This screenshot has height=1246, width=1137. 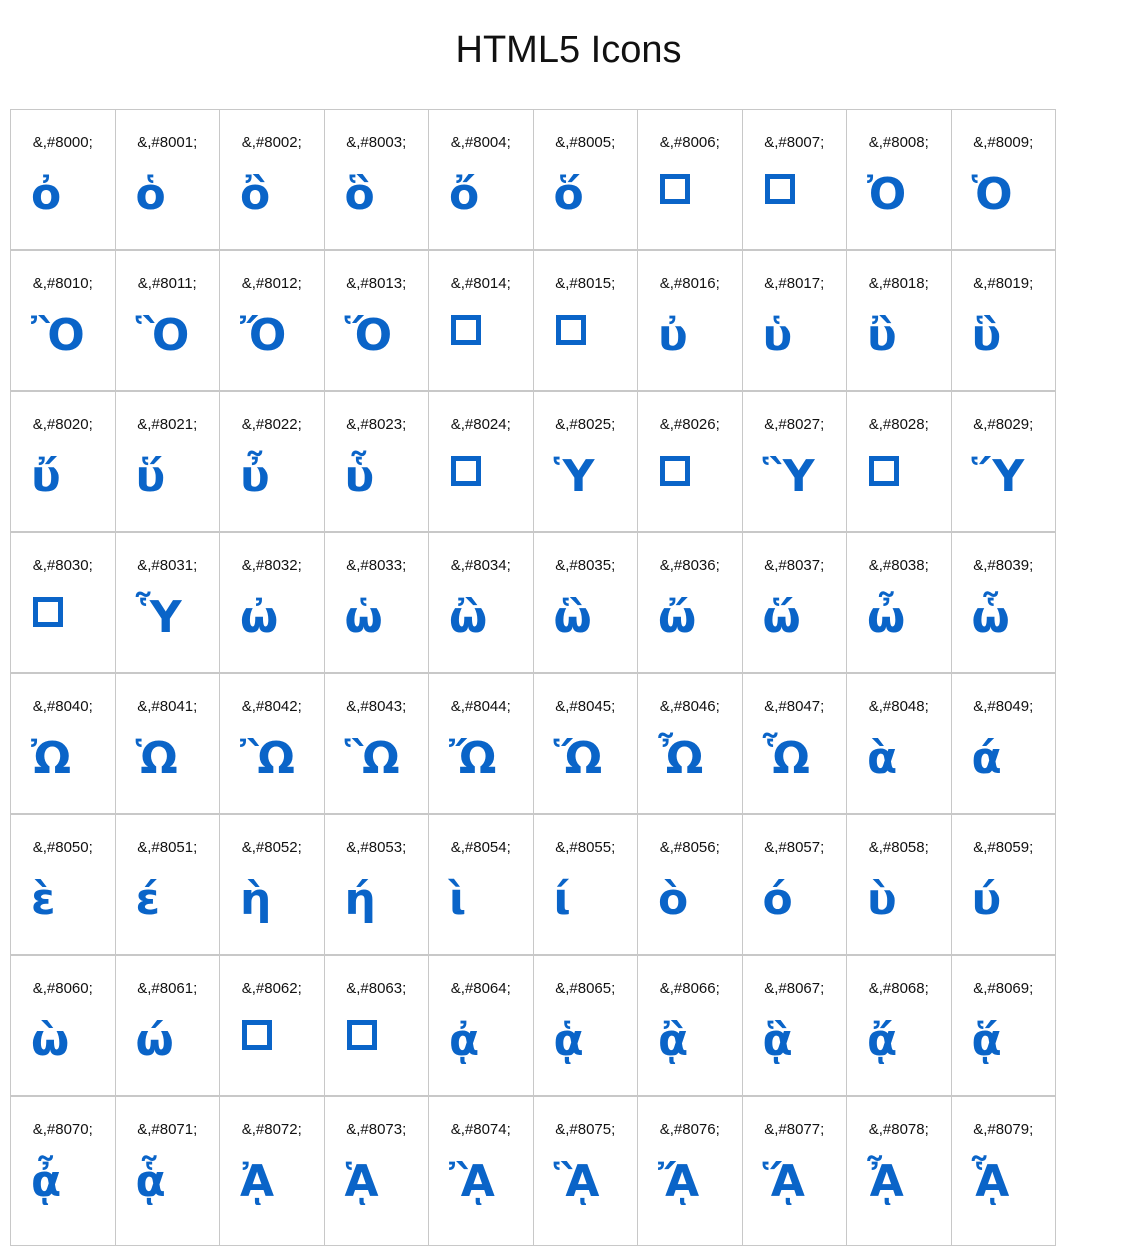 What do you see at coordinates (256, 899) in the screenshot?
I see `glyph-icon: ὴ` at bounding box center [256, 899].